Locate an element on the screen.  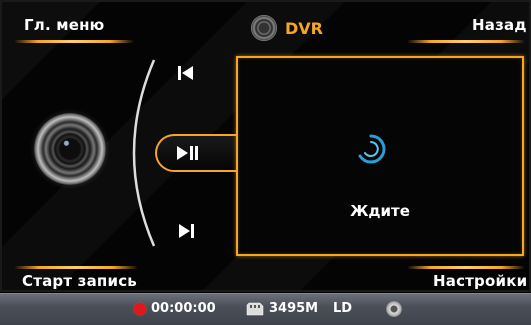
skip-previous-icon is located at coordinates (185, 73).